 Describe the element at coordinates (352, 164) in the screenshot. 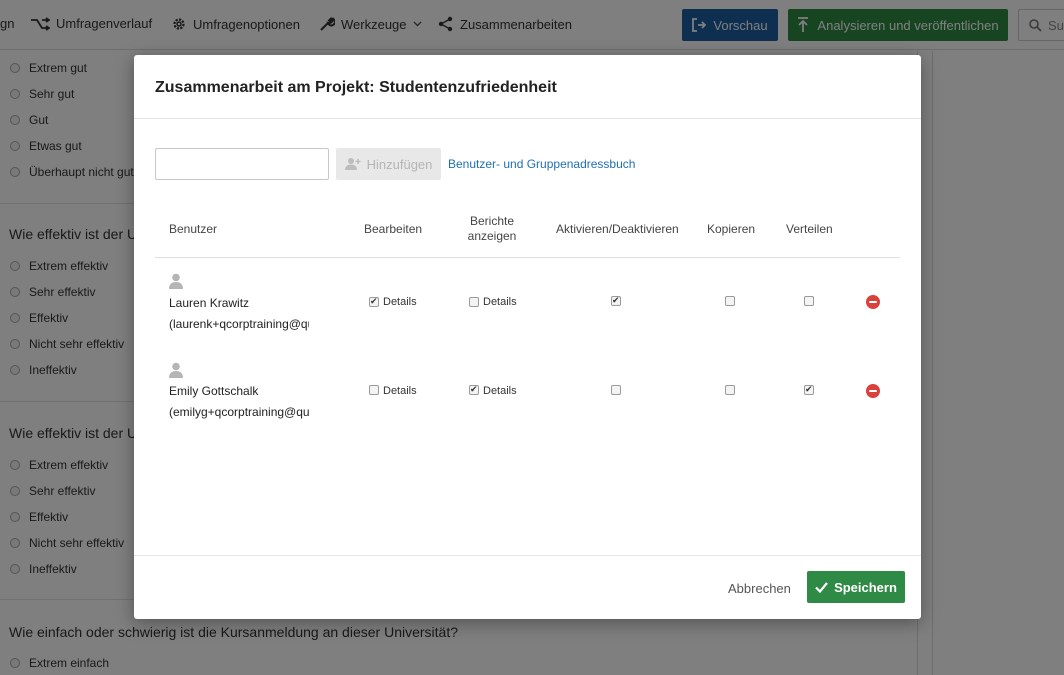

I see `add-user-icon` at that location.